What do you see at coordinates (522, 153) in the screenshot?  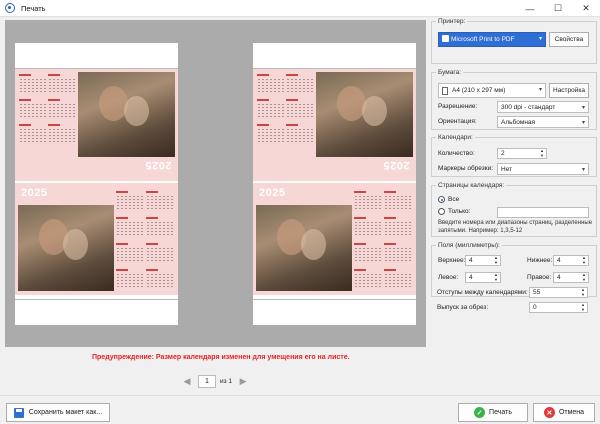 I see `count-stepper: 2 ▲ ▼` at bounding box center [522, 153].